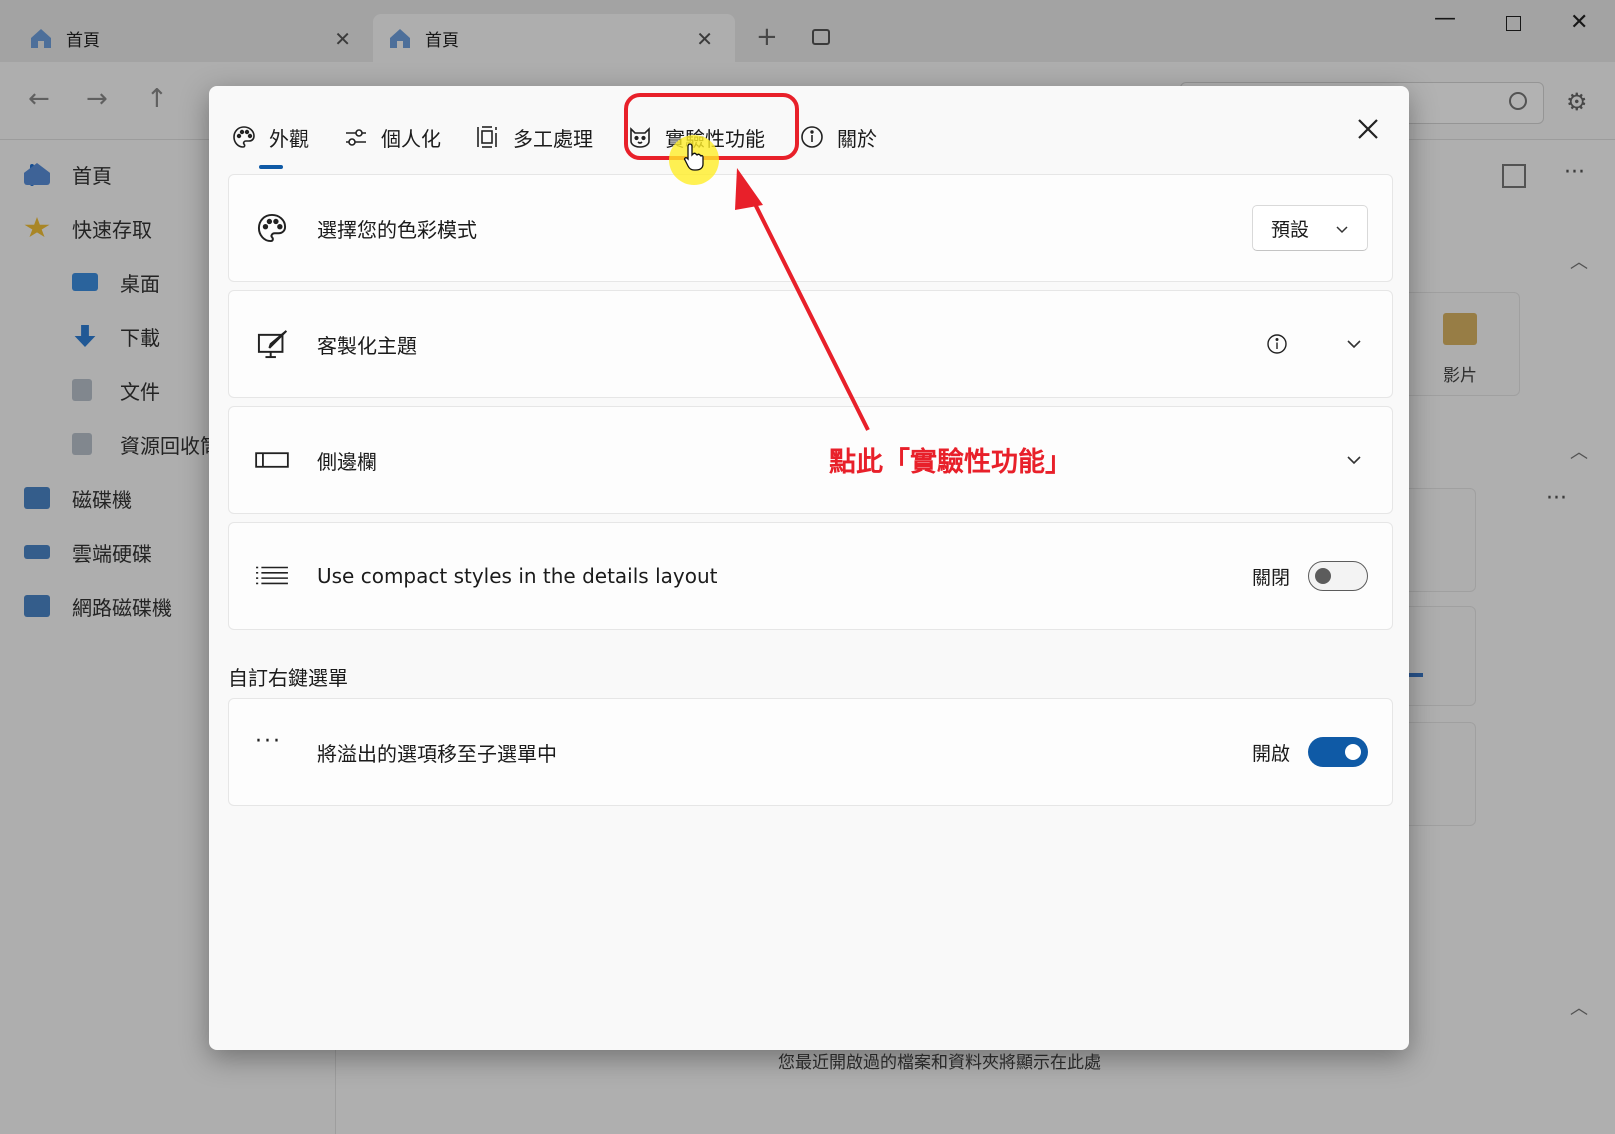  I want to click on more-options-icon: ···, so click(268, 741).